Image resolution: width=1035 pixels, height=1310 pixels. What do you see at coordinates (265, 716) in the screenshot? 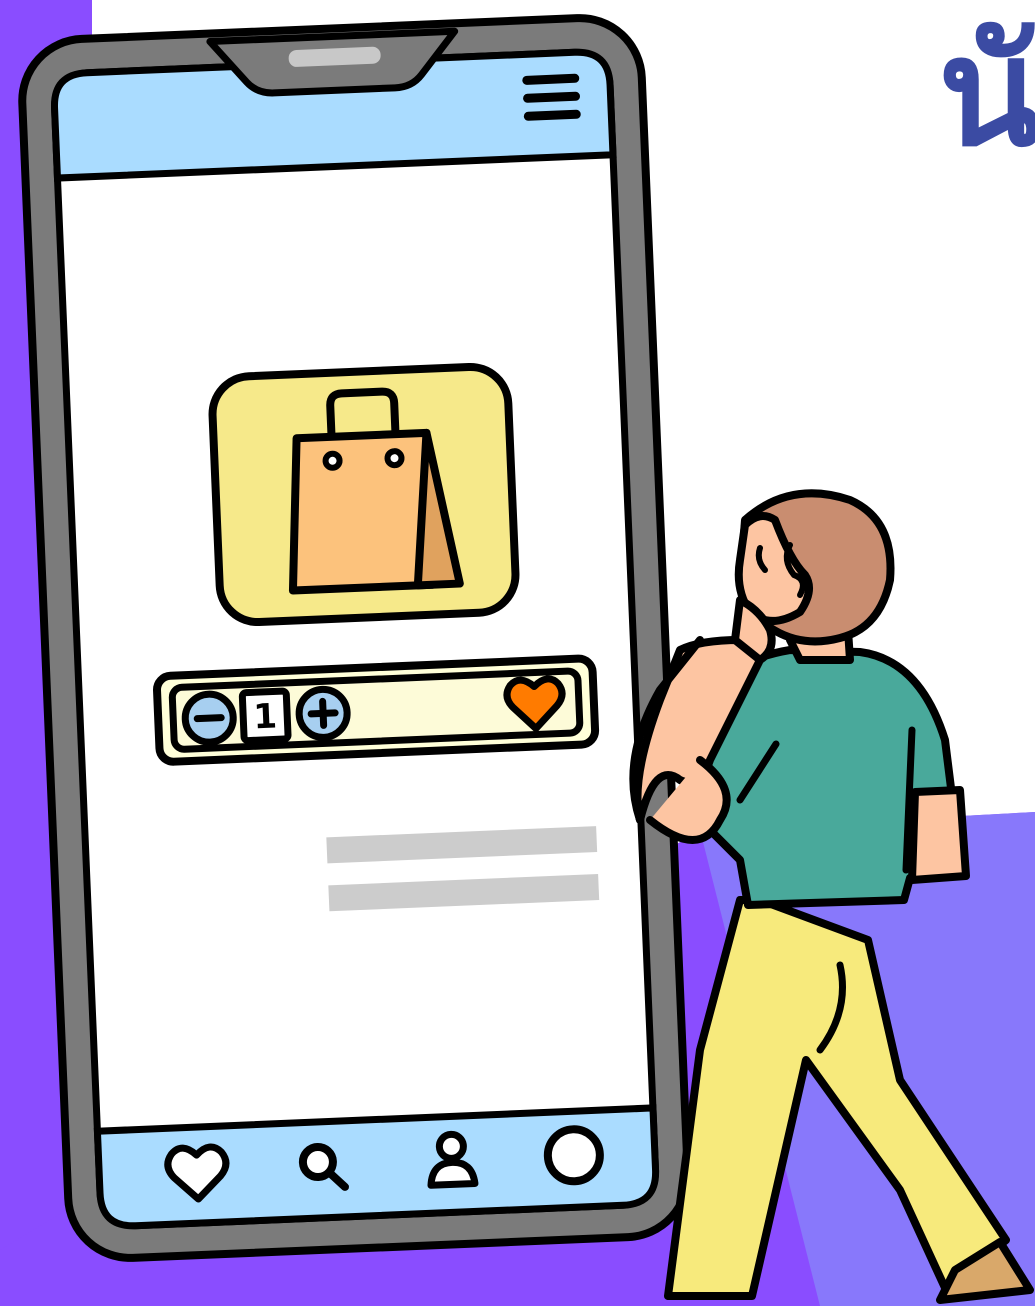
I see `quantity-value: 1` at bounding box center [265, 716].